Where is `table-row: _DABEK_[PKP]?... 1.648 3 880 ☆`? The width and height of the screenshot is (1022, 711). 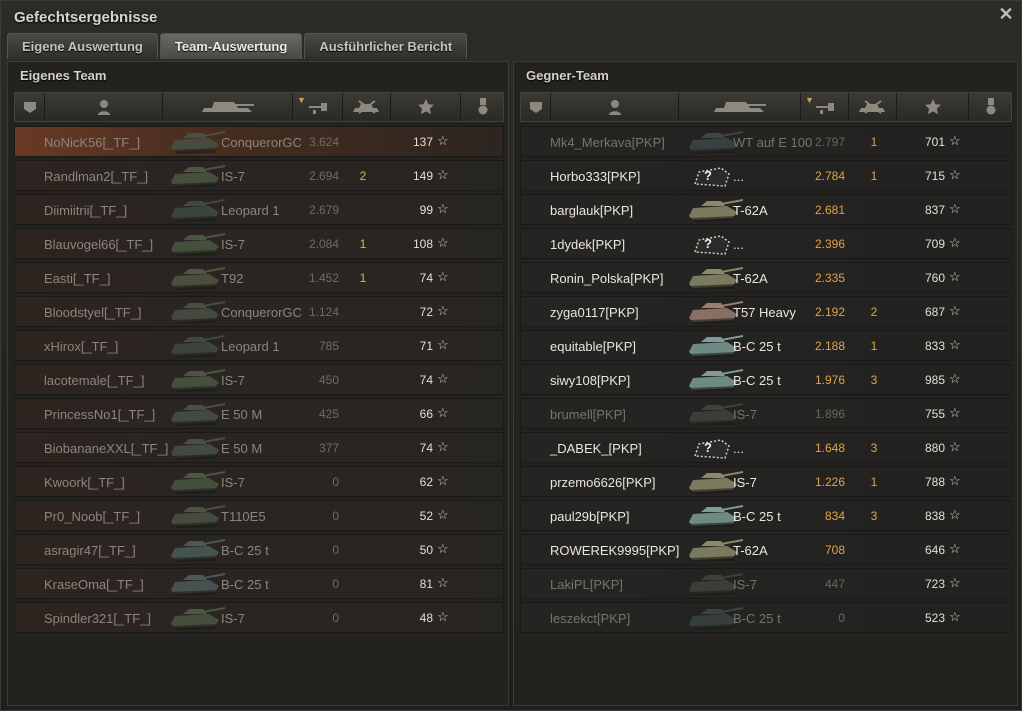
table-row: _DABEK_[PKP]?... 1.648 3 880 ☆ is located at coordinates (766, 447).